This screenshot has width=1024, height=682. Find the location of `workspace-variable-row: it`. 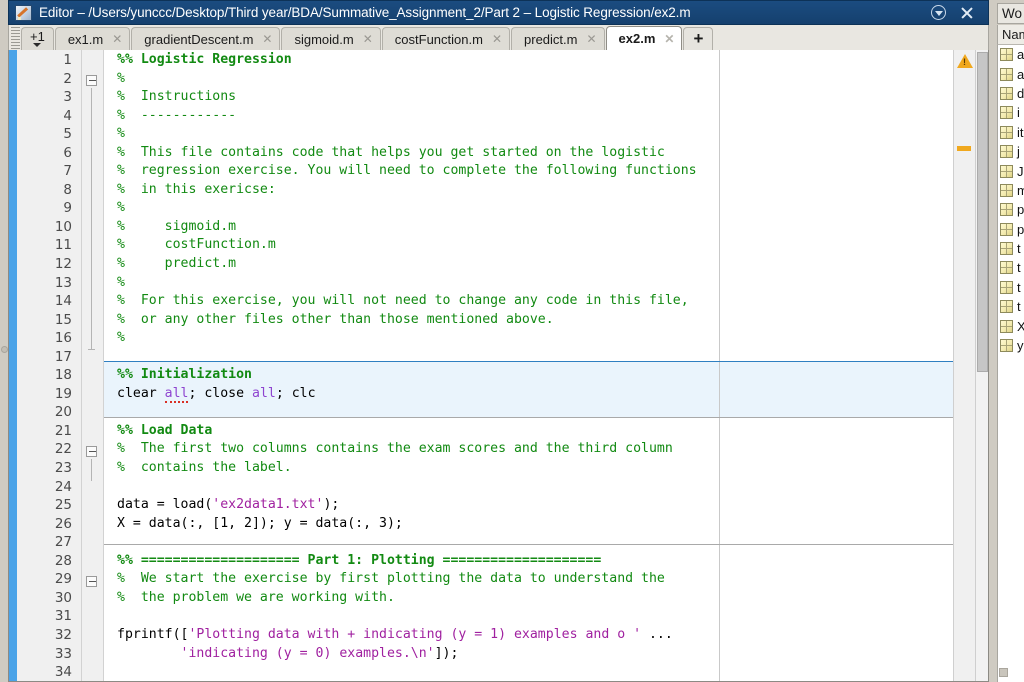

workspace-variable-row: it is located at coordinates (1011, 132).